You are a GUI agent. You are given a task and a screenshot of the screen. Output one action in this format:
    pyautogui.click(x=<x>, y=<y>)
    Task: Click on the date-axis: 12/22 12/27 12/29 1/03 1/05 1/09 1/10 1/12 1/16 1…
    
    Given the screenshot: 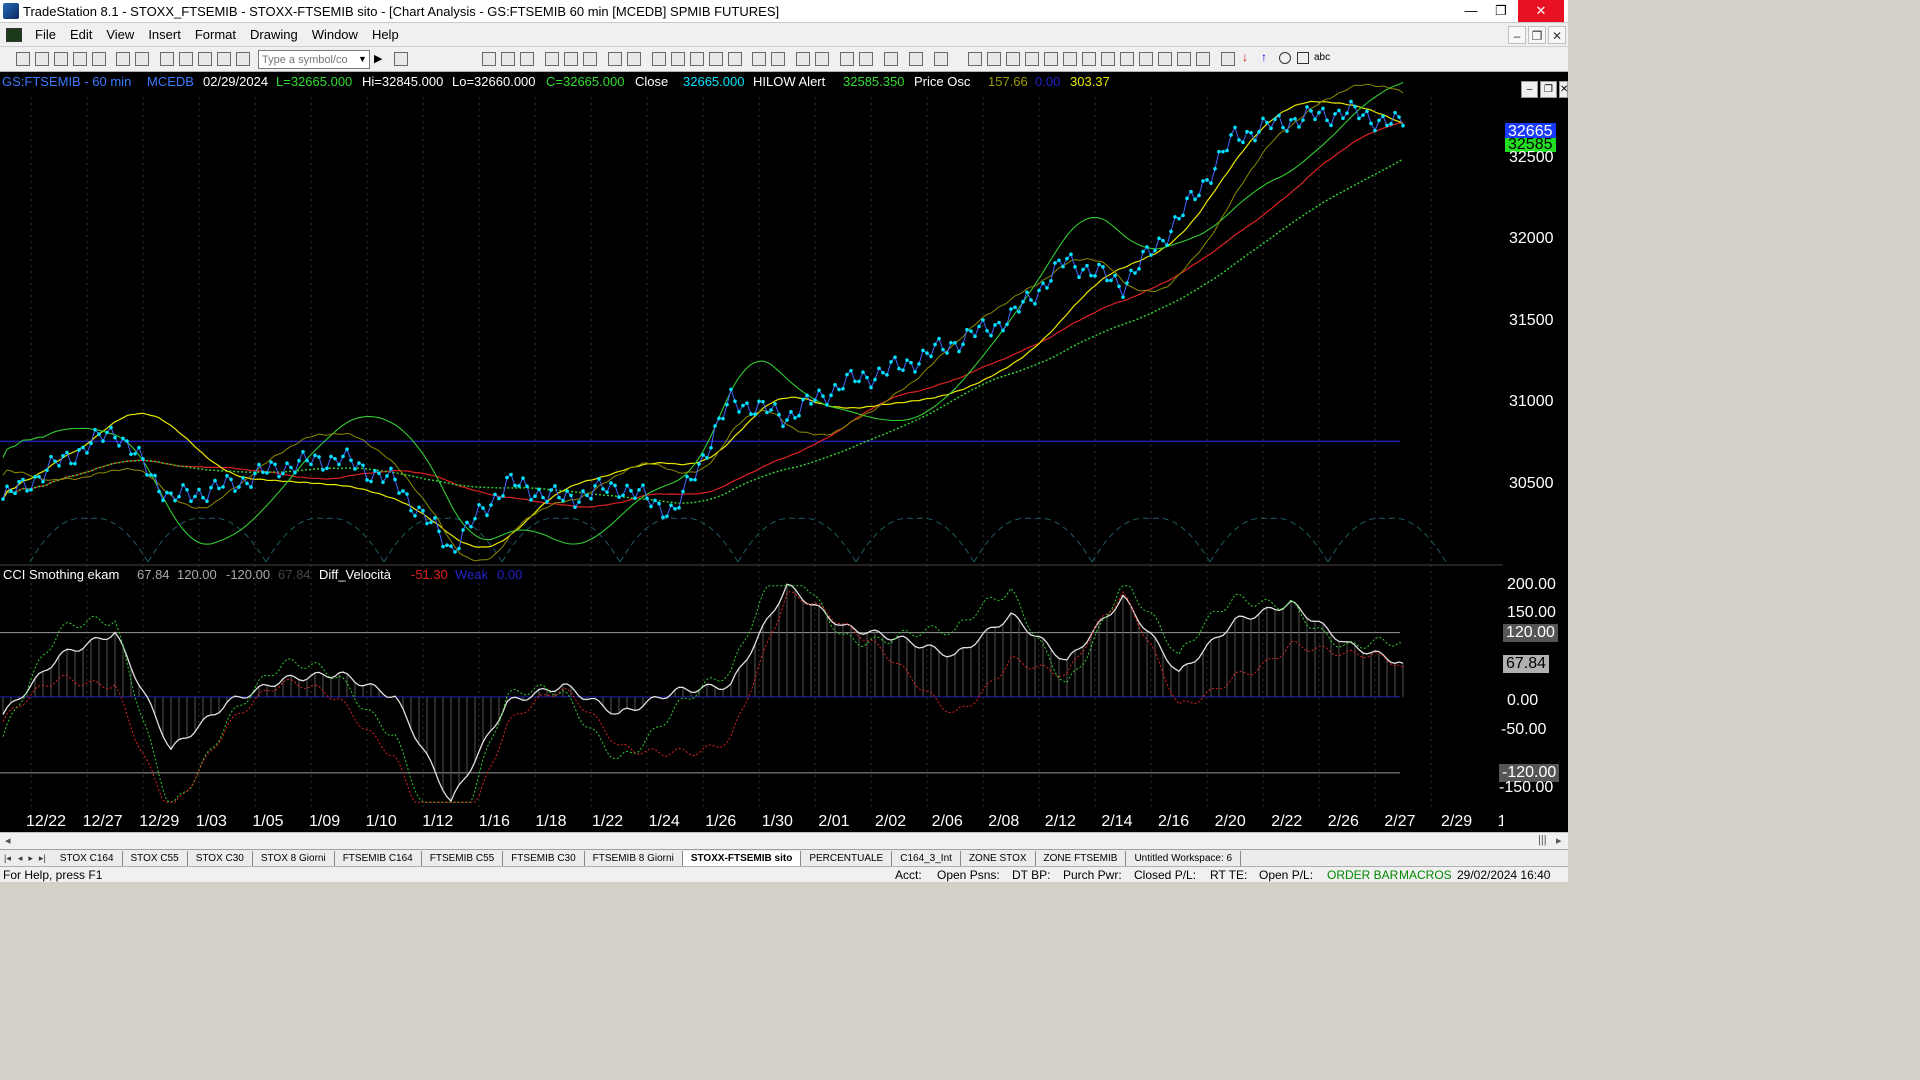 What is the action you would take?
    pyautogui.click(x=769, y=820)
    